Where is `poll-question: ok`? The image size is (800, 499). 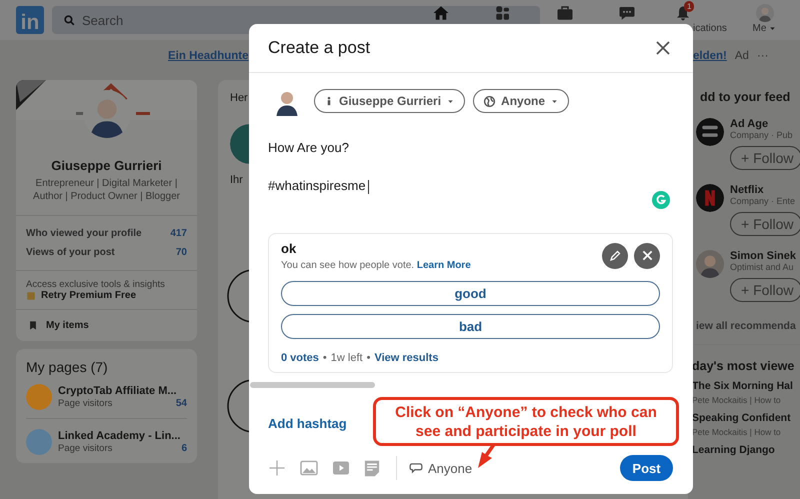 poll-question: ok is located at coordinates (289, 248).